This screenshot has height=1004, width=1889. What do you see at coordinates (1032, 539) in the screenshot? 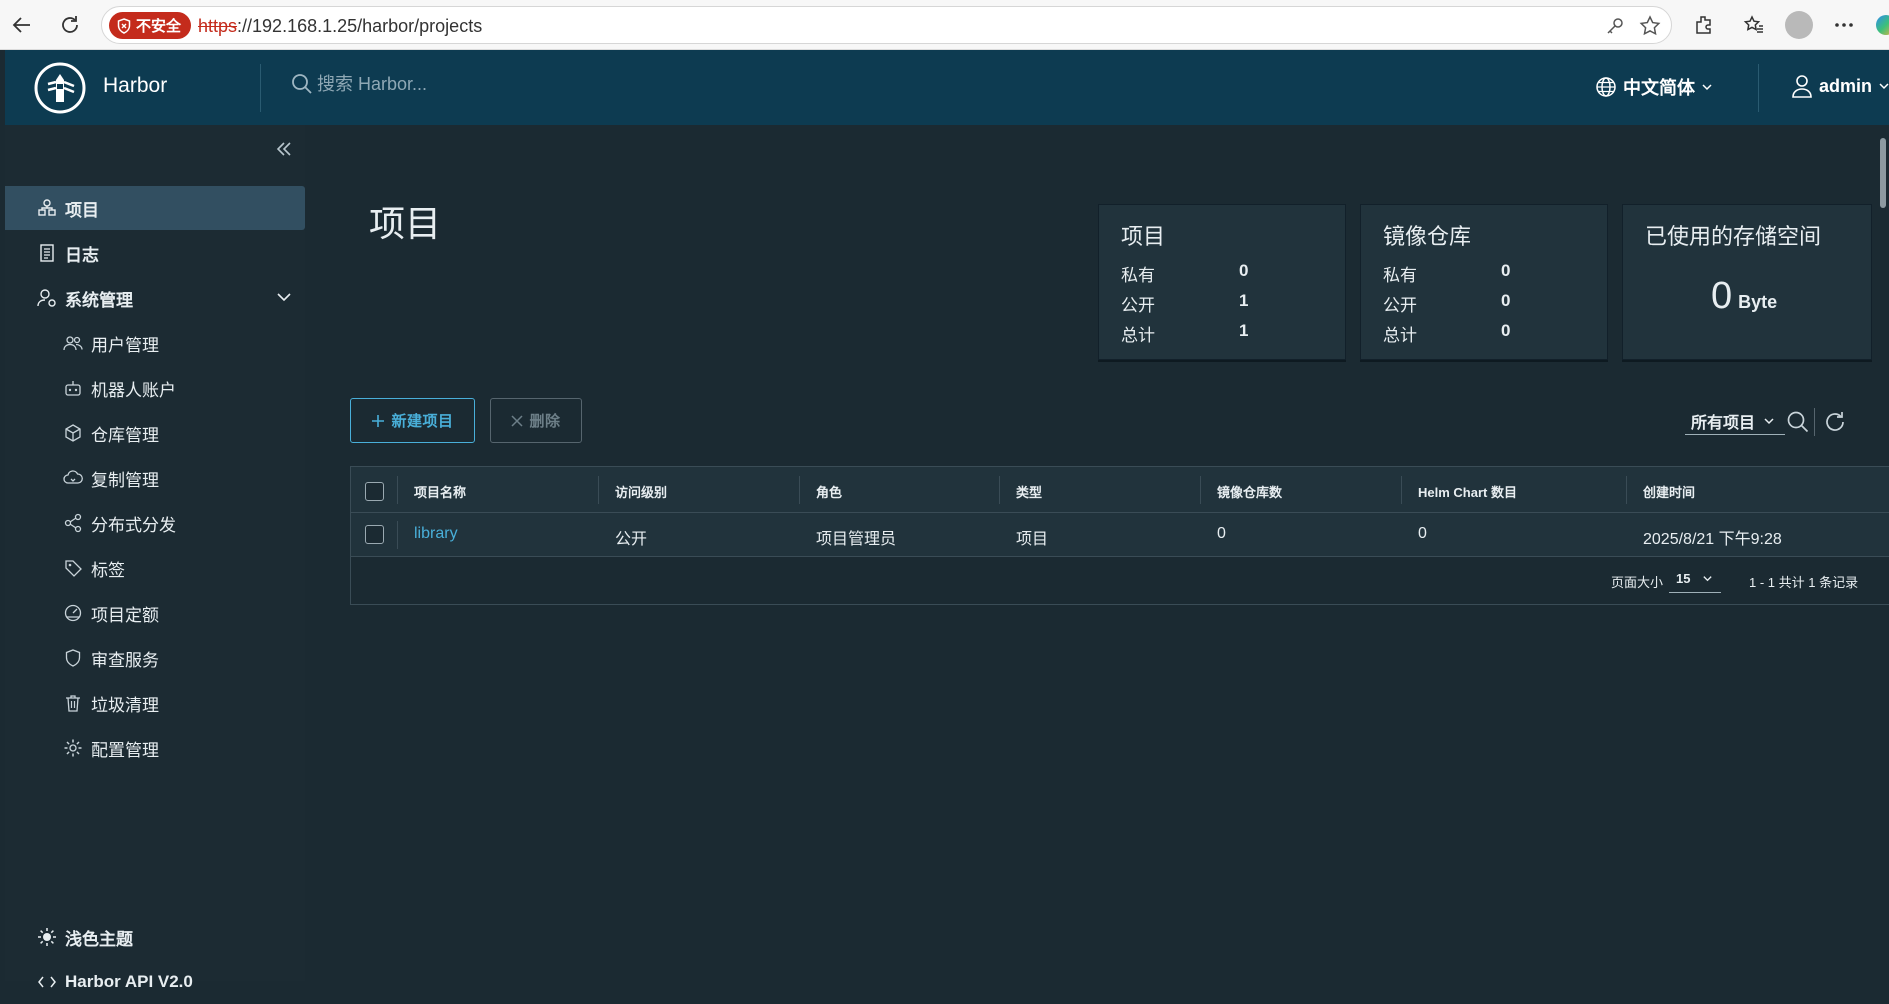
I see `type: 项目` at bounding box center [1032, 539].